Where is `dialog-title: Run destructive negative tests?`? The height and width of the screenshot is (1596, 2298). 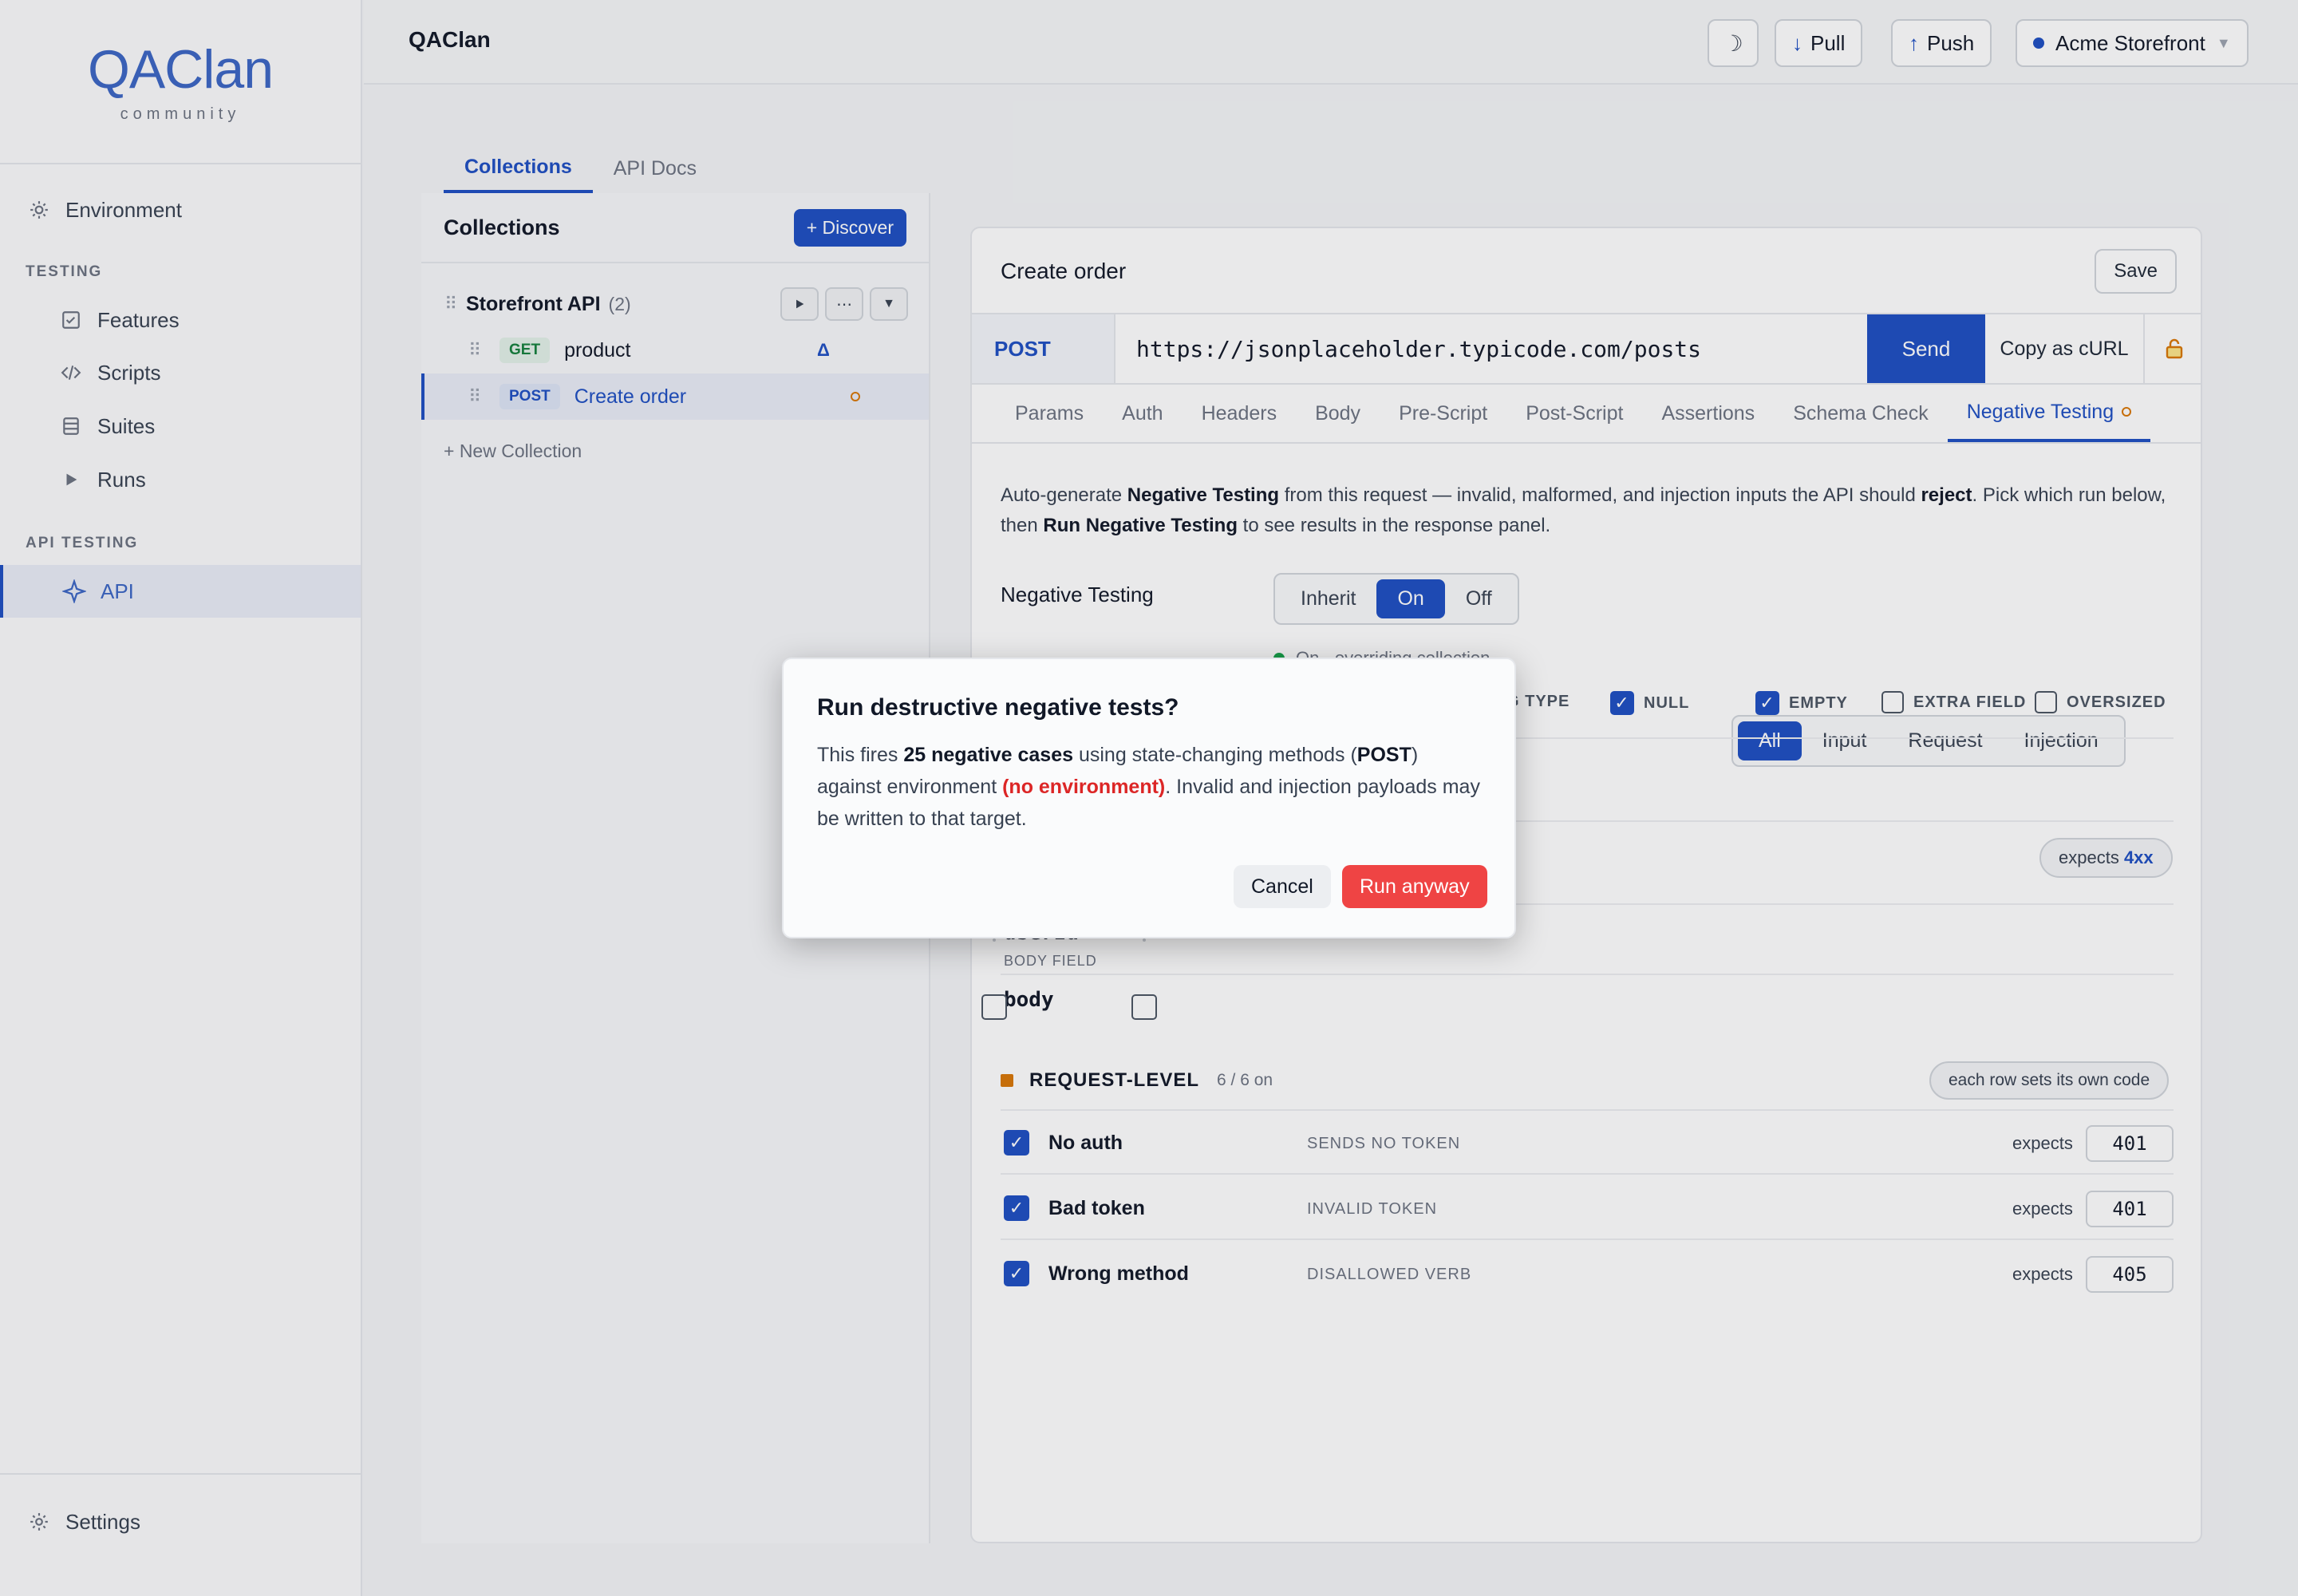
dialog-title: Run destructive negative tests? is located at coordinates (998, 707).